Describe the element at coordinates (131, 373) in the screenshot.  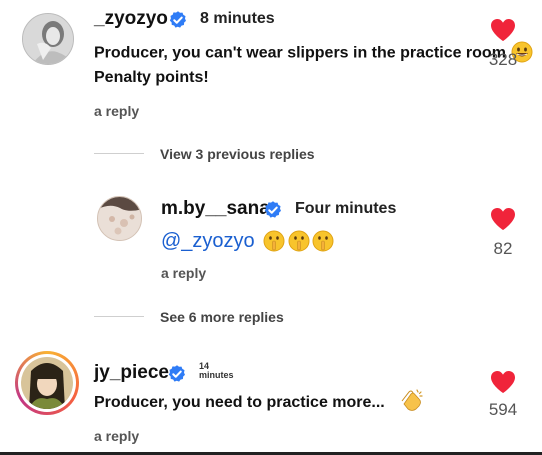
I see `comment-username: jy_piece` at that location.